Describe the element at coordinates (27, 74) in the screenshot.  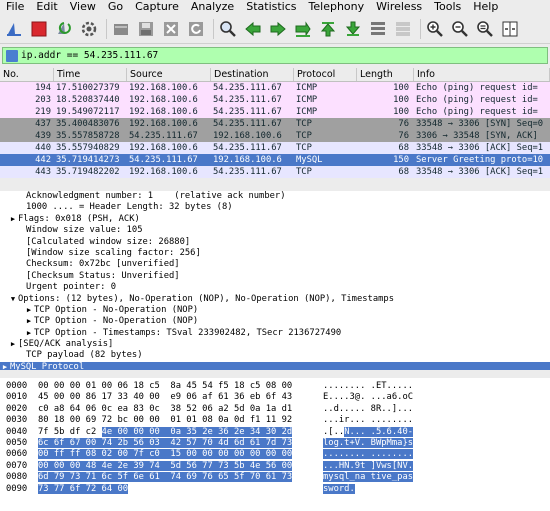
I see `column-header-no: No.` at that location.